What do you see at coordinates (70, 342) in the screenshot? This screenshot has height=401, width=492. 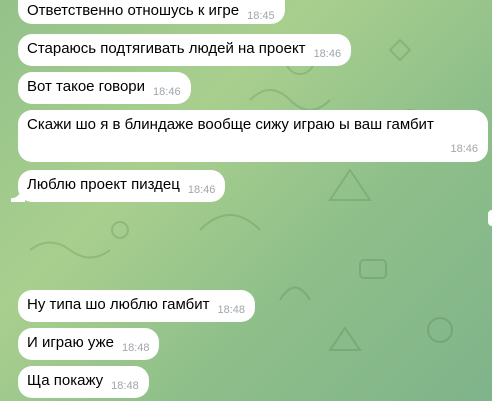 I see `message-text: И играю уже` at bounding box center [70, 342].